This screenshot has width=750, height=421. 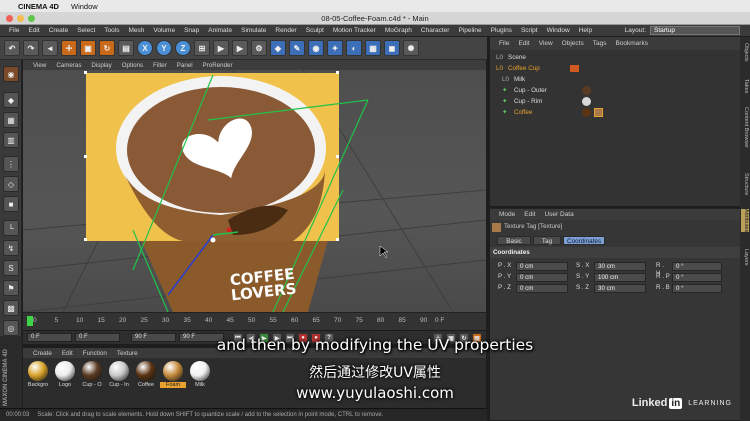 I want to click on tab-coordinates: Coordinates, so click(x=584, y=240).